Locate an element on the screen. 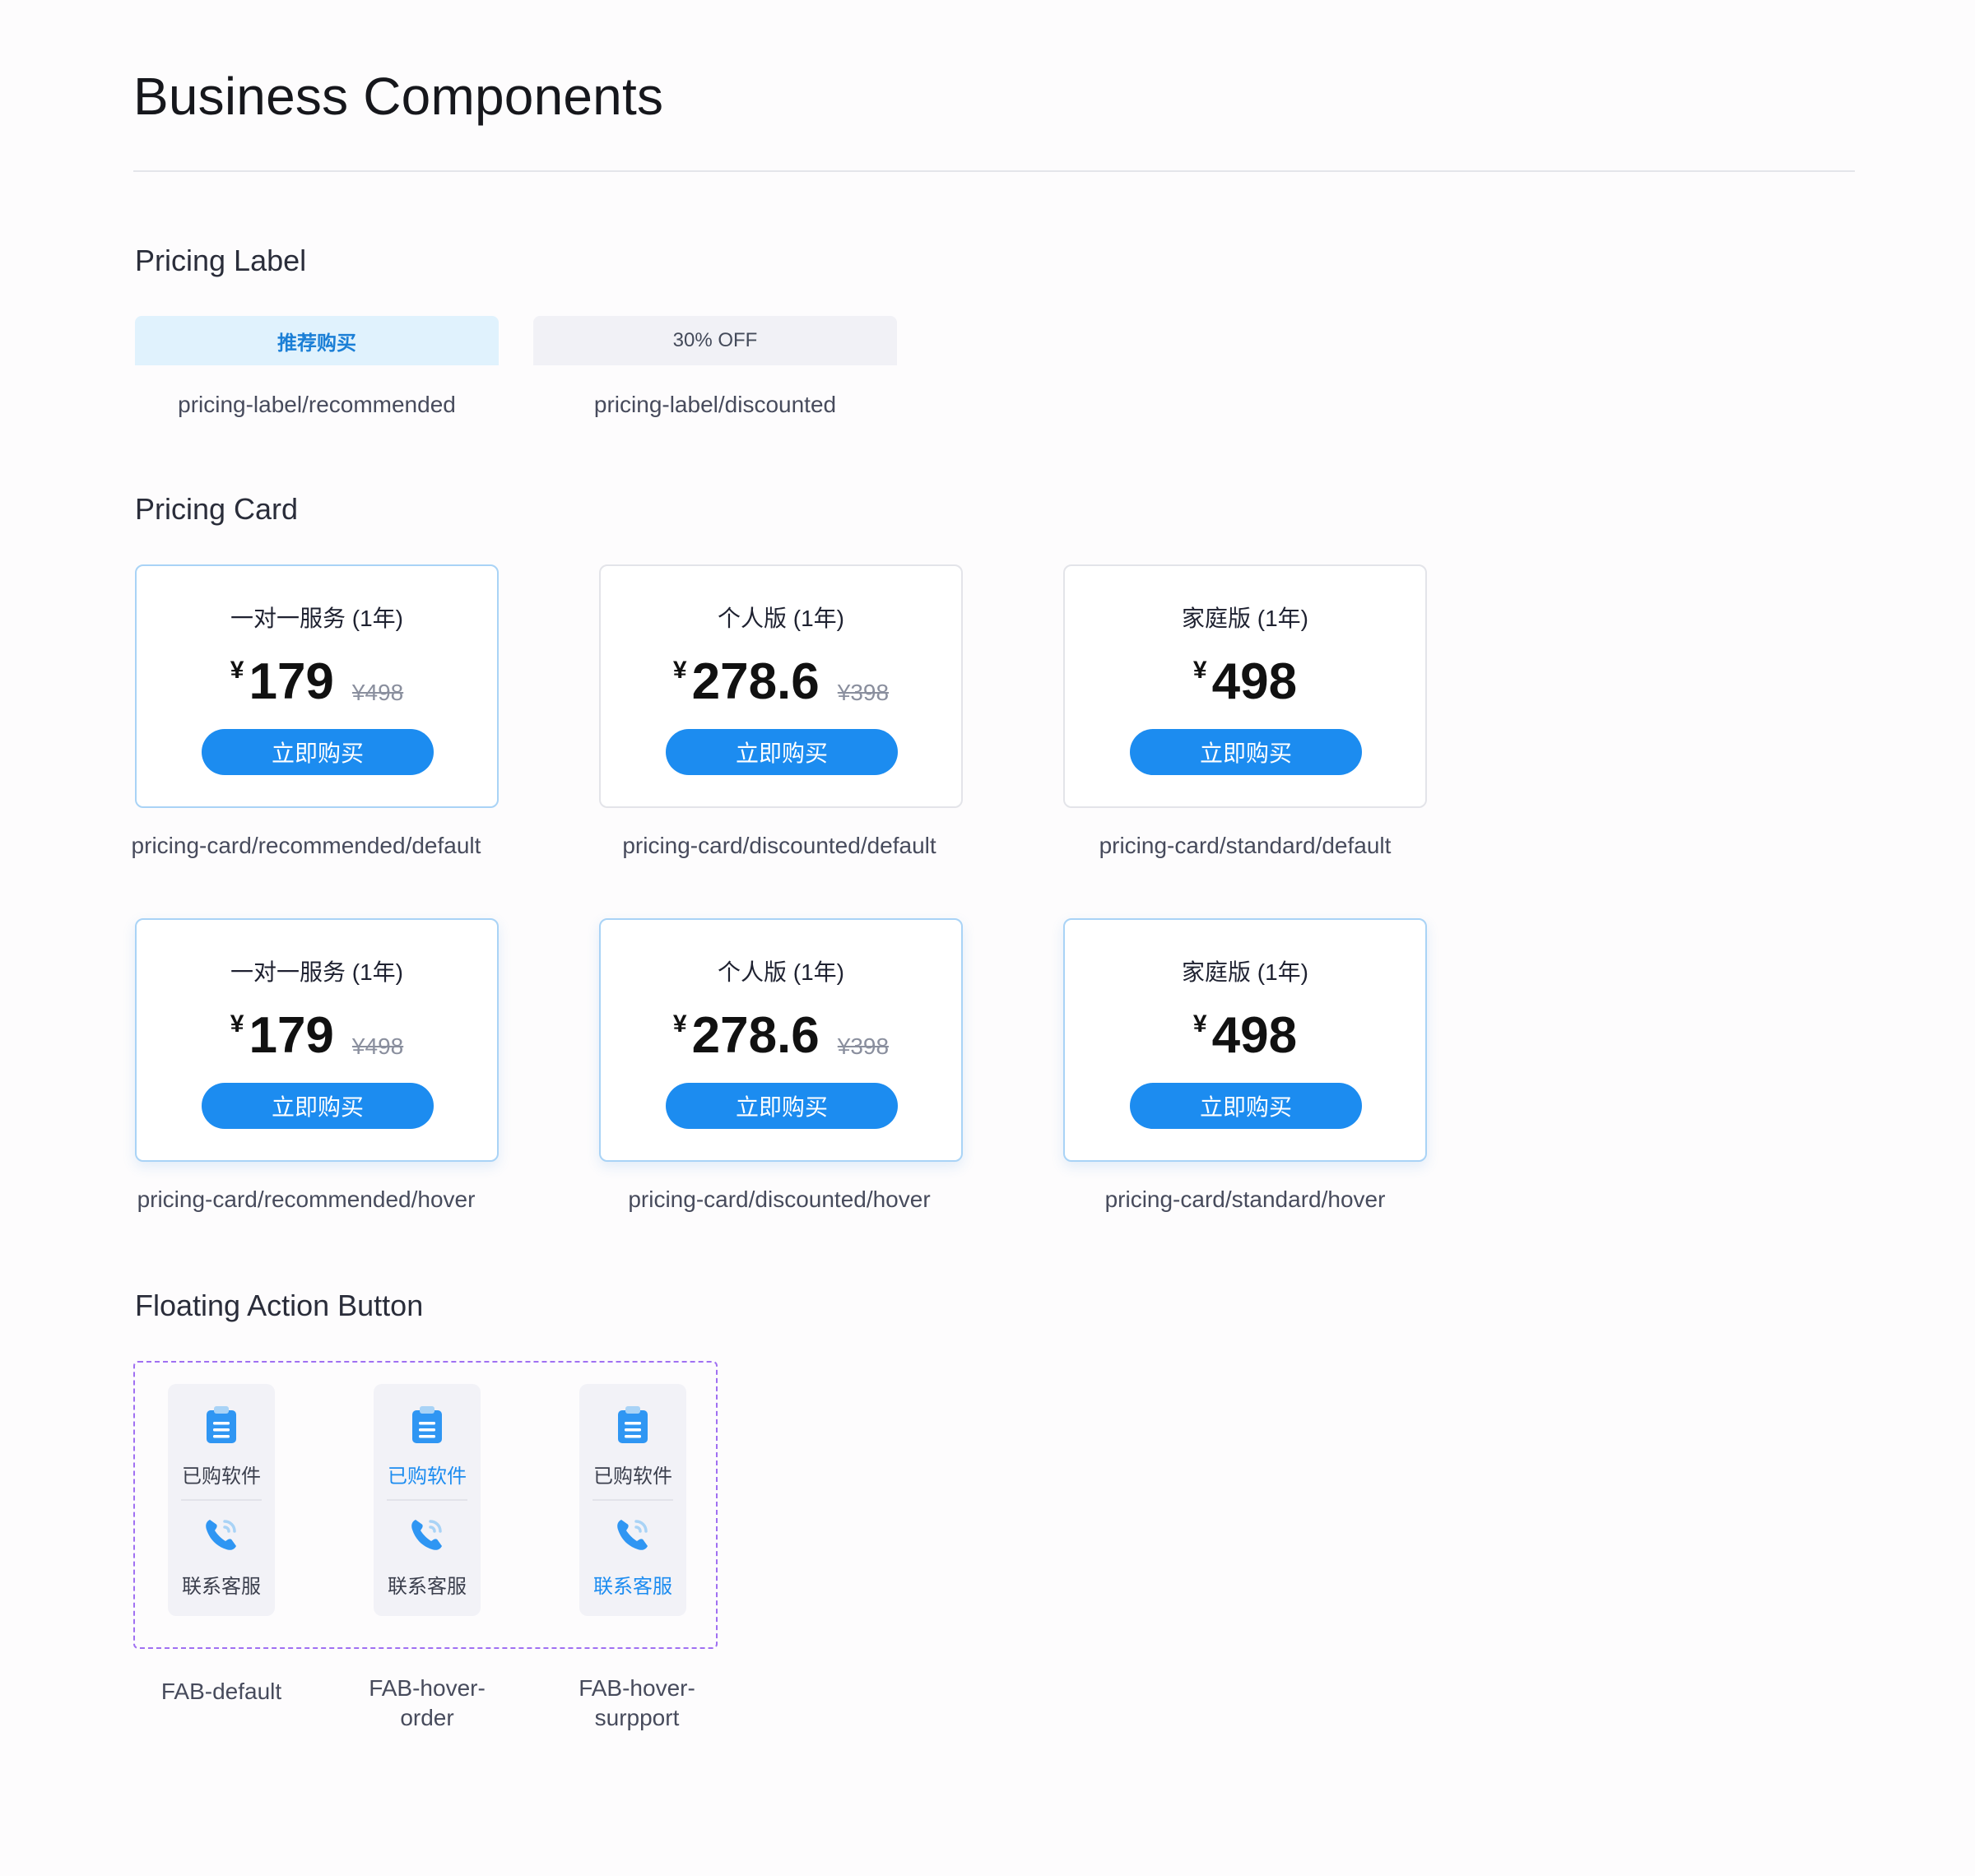 The height and width of the screenshot is (1876, 1975). caption-fab: FAB-hover- order is located at coordinates (427, 1703).